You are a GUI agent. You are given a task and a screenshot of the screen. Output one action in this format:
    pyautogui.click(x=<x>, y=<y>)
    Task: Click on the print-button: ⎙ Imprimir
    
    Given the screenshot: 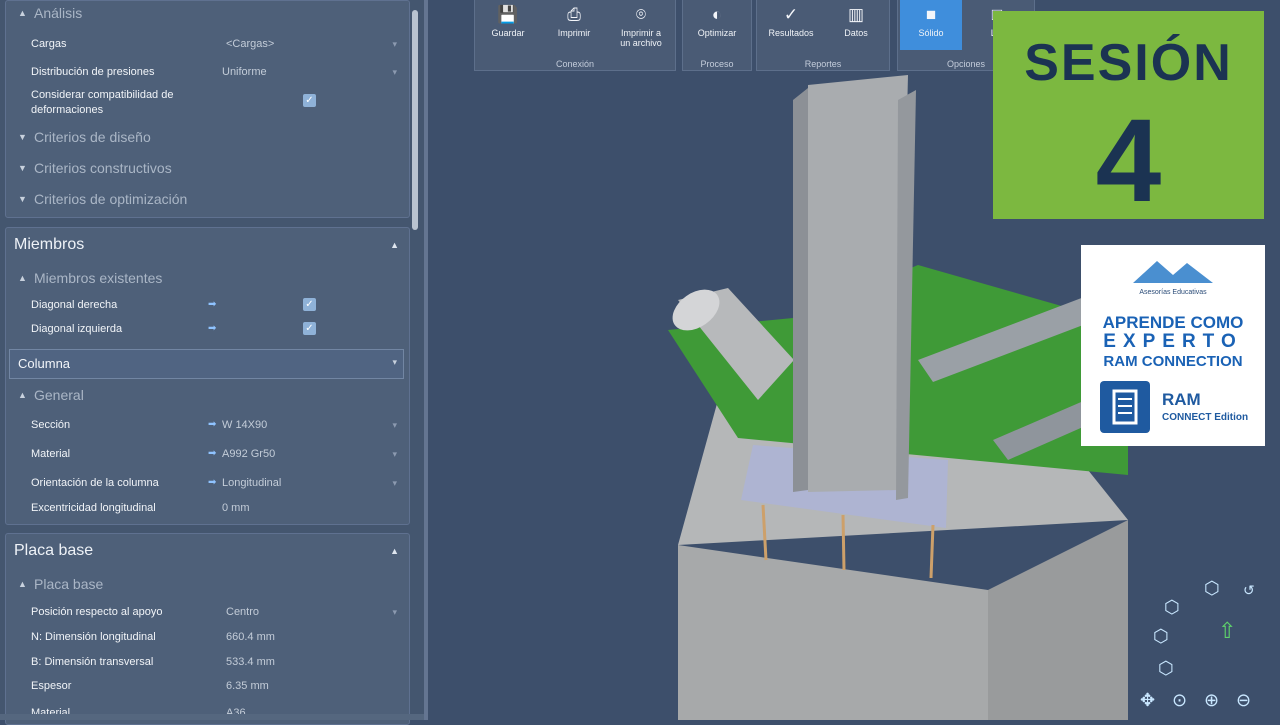 What is the action you would take?
    pyautogui.click(x=574, y=25)
    